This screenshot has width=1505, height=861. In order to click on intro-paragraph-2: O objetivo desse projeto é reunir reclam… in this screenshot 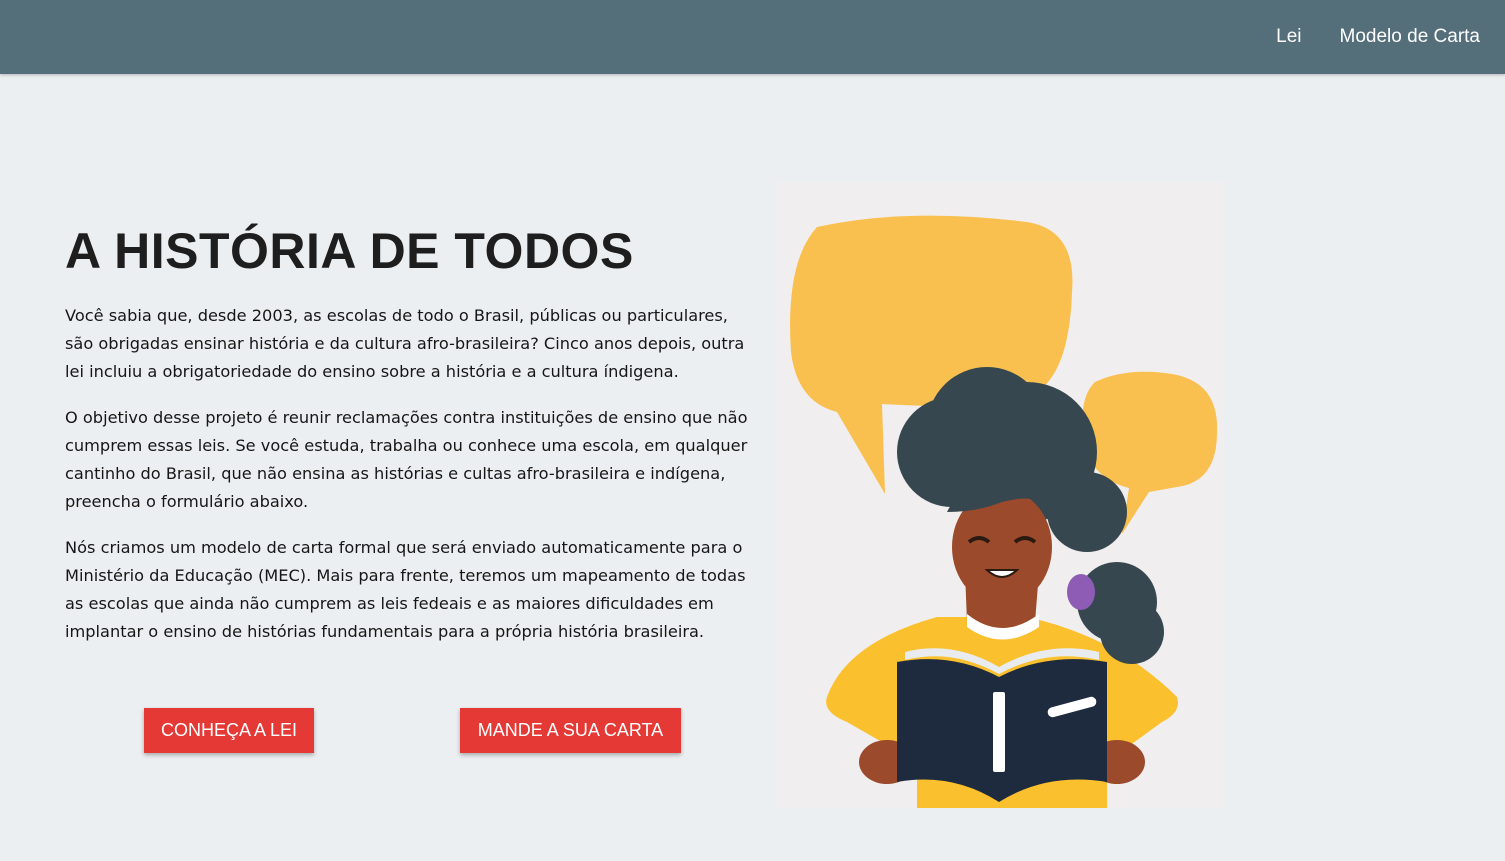, I will do `click(406, 459)`.